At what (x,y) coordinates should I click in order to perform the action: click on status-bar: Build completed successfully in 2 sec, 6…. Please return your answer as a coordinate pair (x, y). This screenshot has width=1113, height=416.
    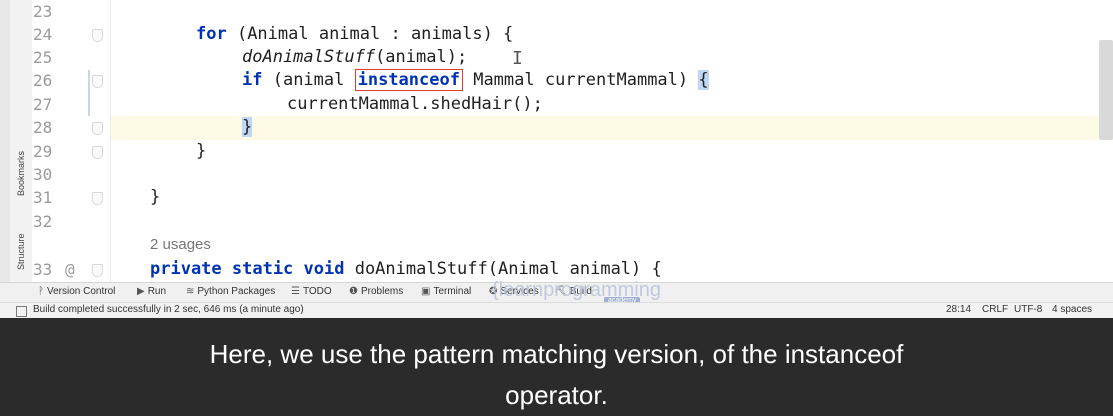
    Looking at the image, I should click on (556, 310).